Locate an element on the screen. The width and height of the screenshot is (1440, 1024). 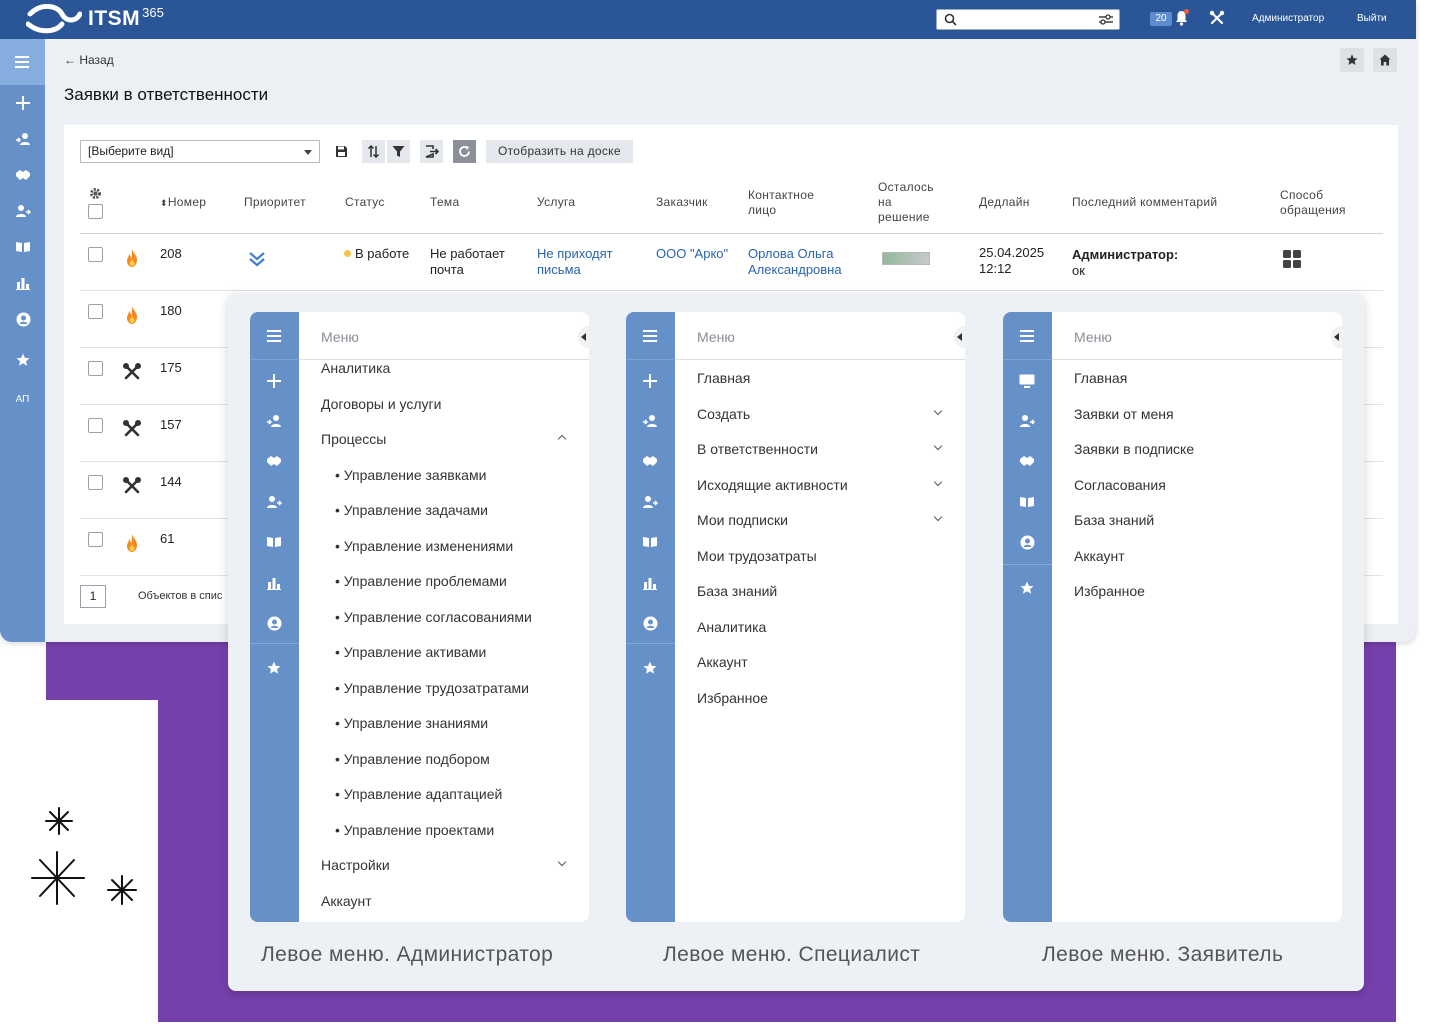
sidebar-user-initials: АП is located at coordinates (22, 399).